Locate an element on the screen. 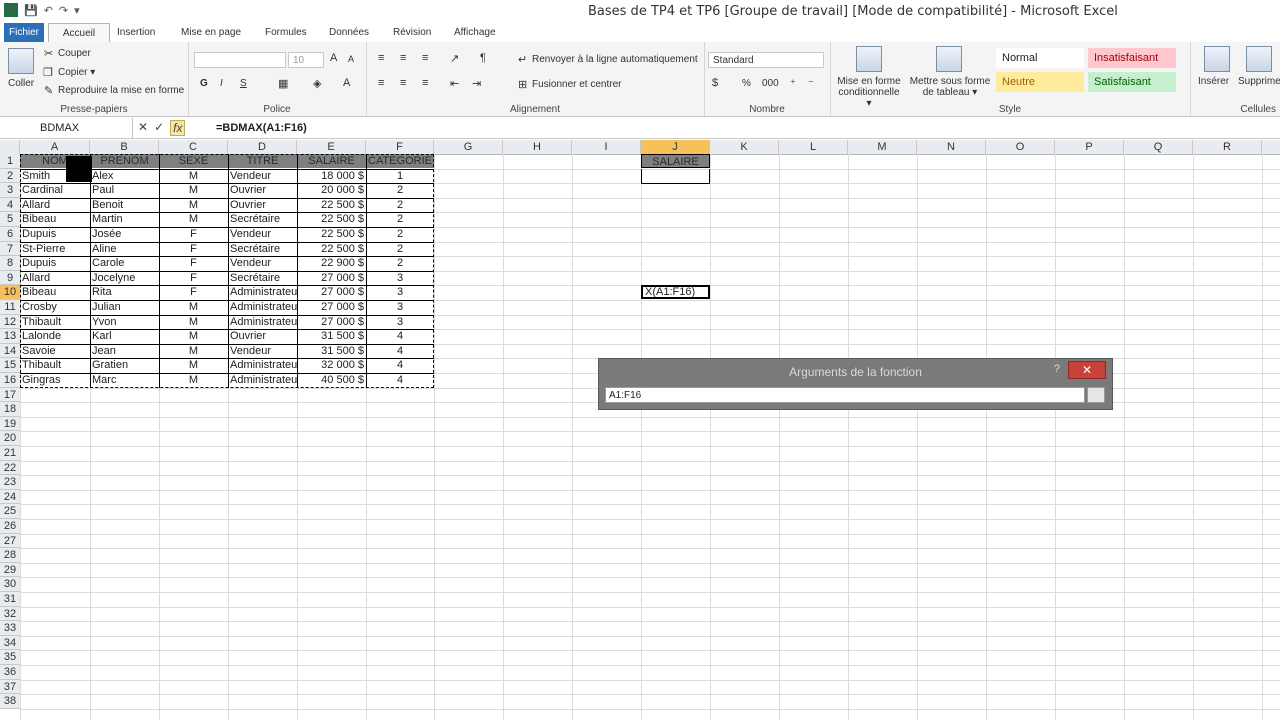 The image size is (1280, 720). criteria-value-cell is located at coordinates (675, 176).